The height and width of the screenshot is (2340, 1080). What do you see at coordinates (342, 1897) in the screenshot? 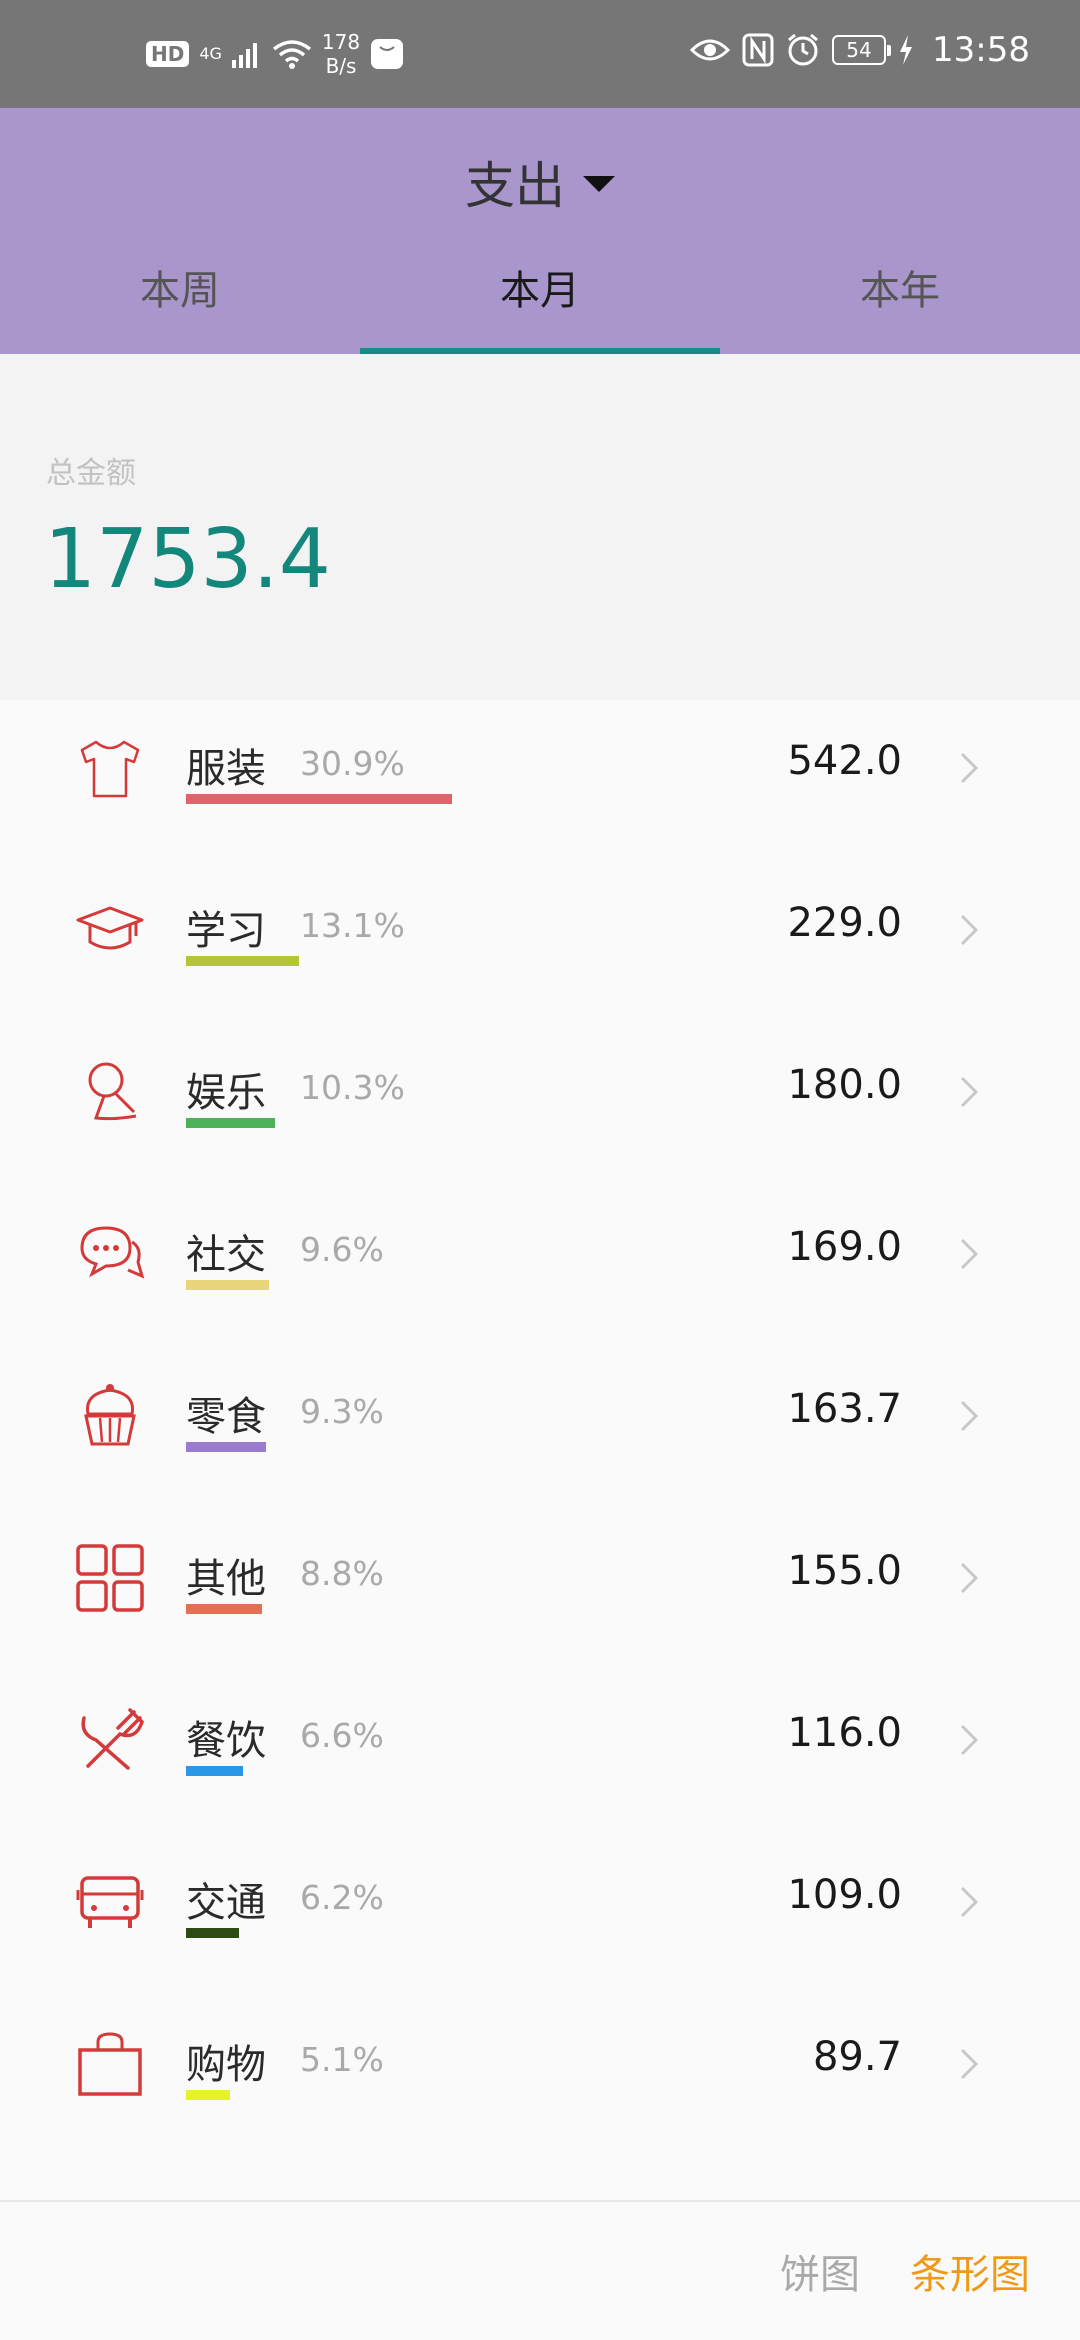
I see `category-percent: 6.2%` at bounding box center [342, 1897].